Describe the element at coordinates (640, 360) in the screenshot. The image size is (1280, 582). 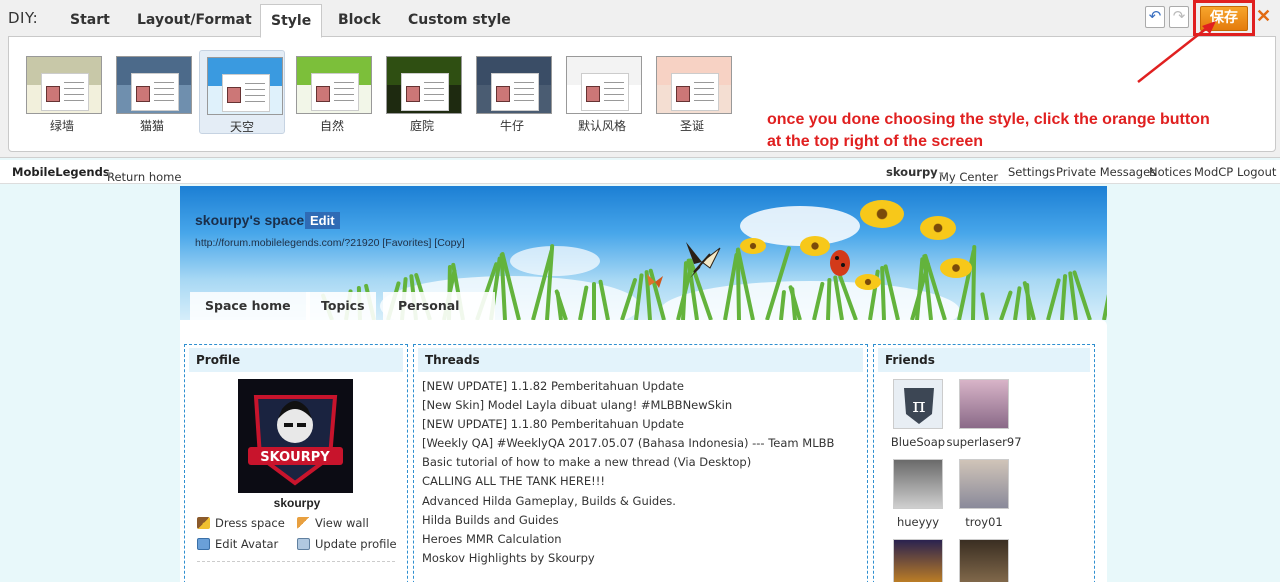
I see `threads-heading: Threads` at that location.